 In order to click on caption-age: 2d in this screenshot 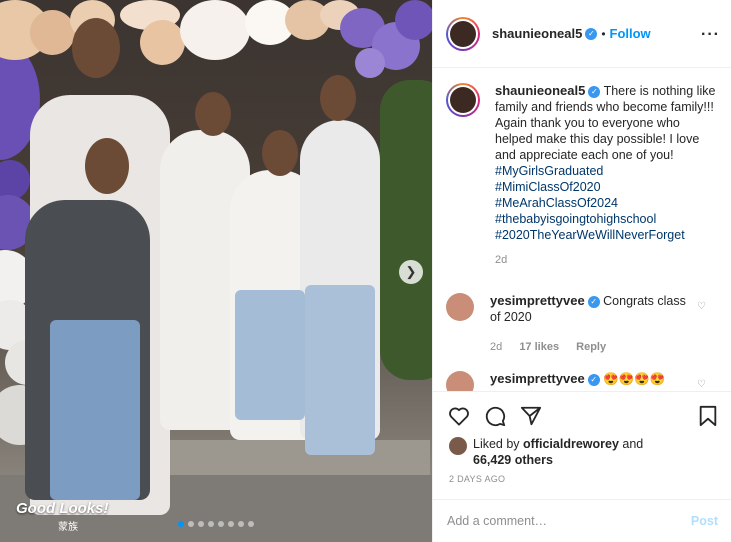, I will do `click(501, 260)`.